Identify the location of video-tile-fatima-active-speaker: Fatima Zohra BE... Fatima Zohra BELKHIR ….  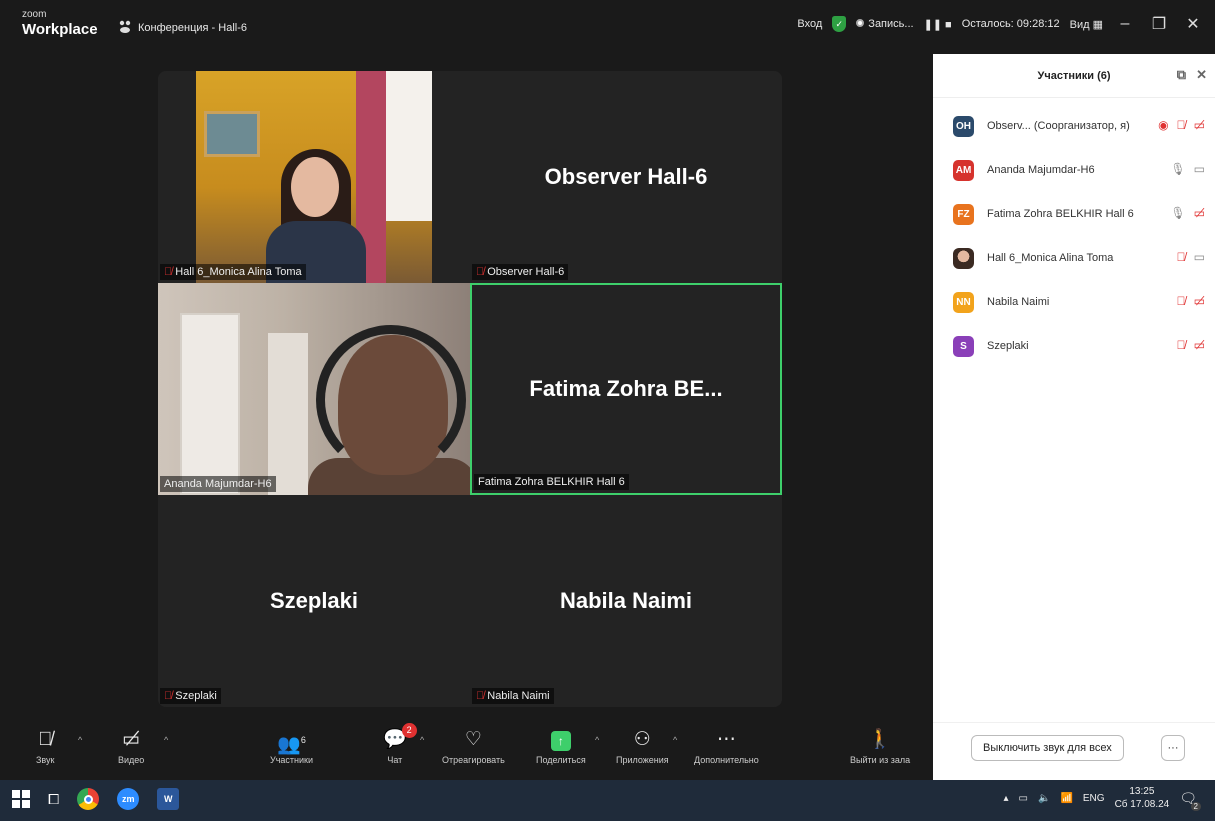
(626, 389).